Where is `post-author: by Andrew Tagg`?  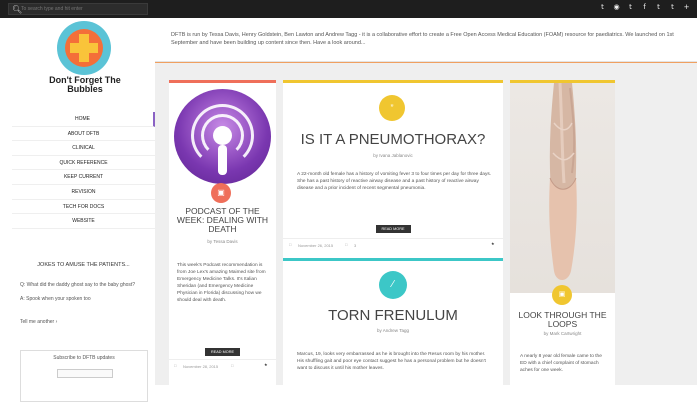
post-author: by Andrew Tagg is located at coordinates (393, 330).